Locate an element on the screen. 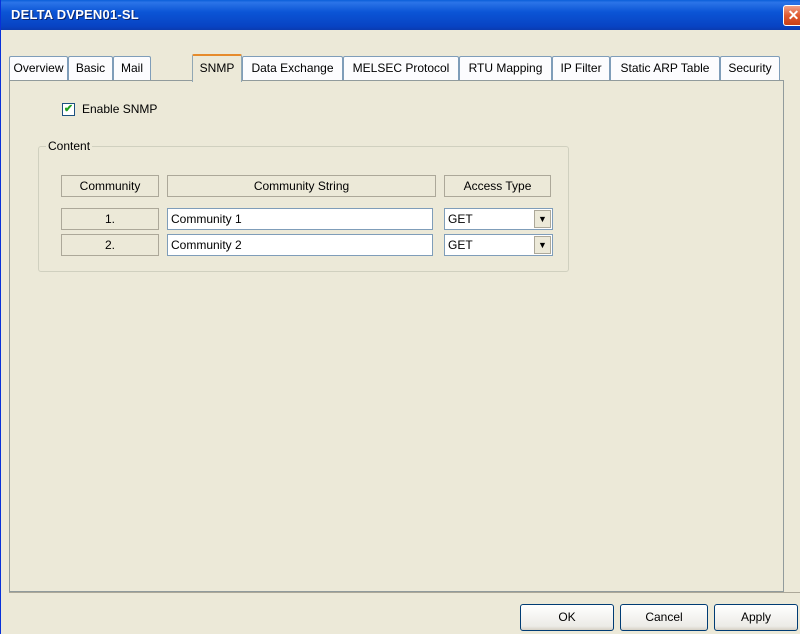 The image size is (800, 634). button-bar-divider is located at coordinates (404, 593).